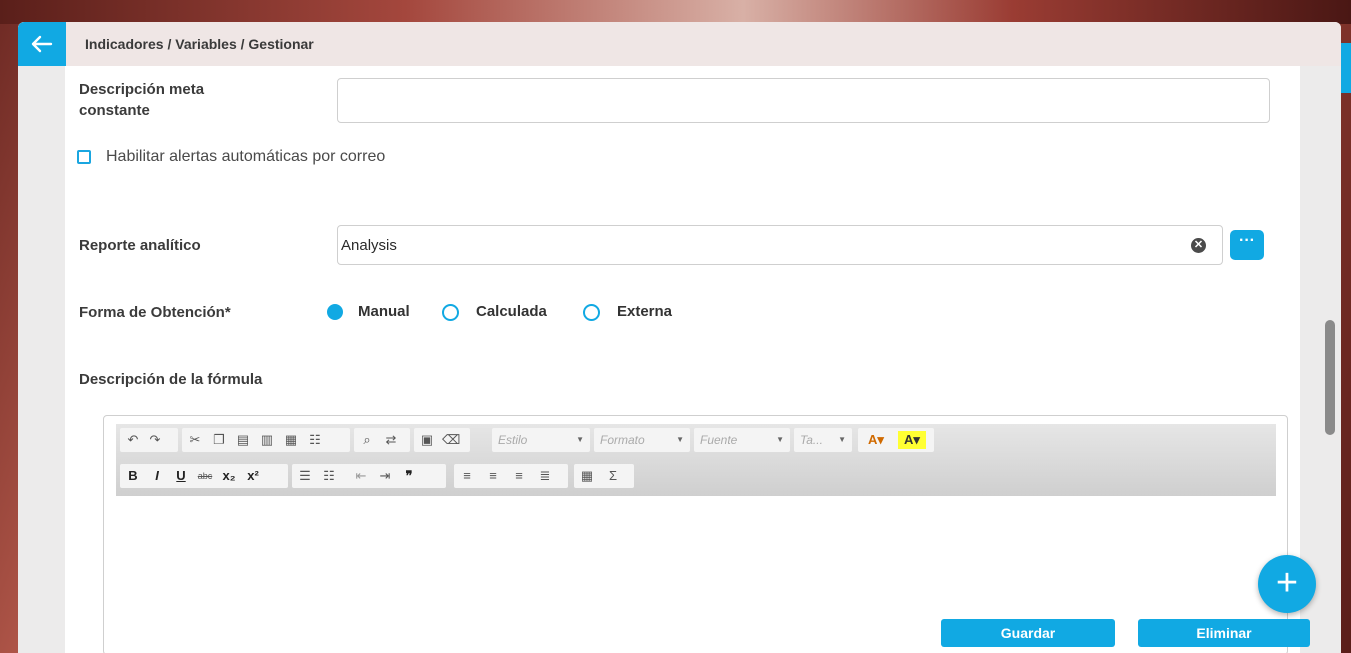 This screenshot has width=1351, height=653. I want to click on format-combo: Formato ▼, so click(642, 440).